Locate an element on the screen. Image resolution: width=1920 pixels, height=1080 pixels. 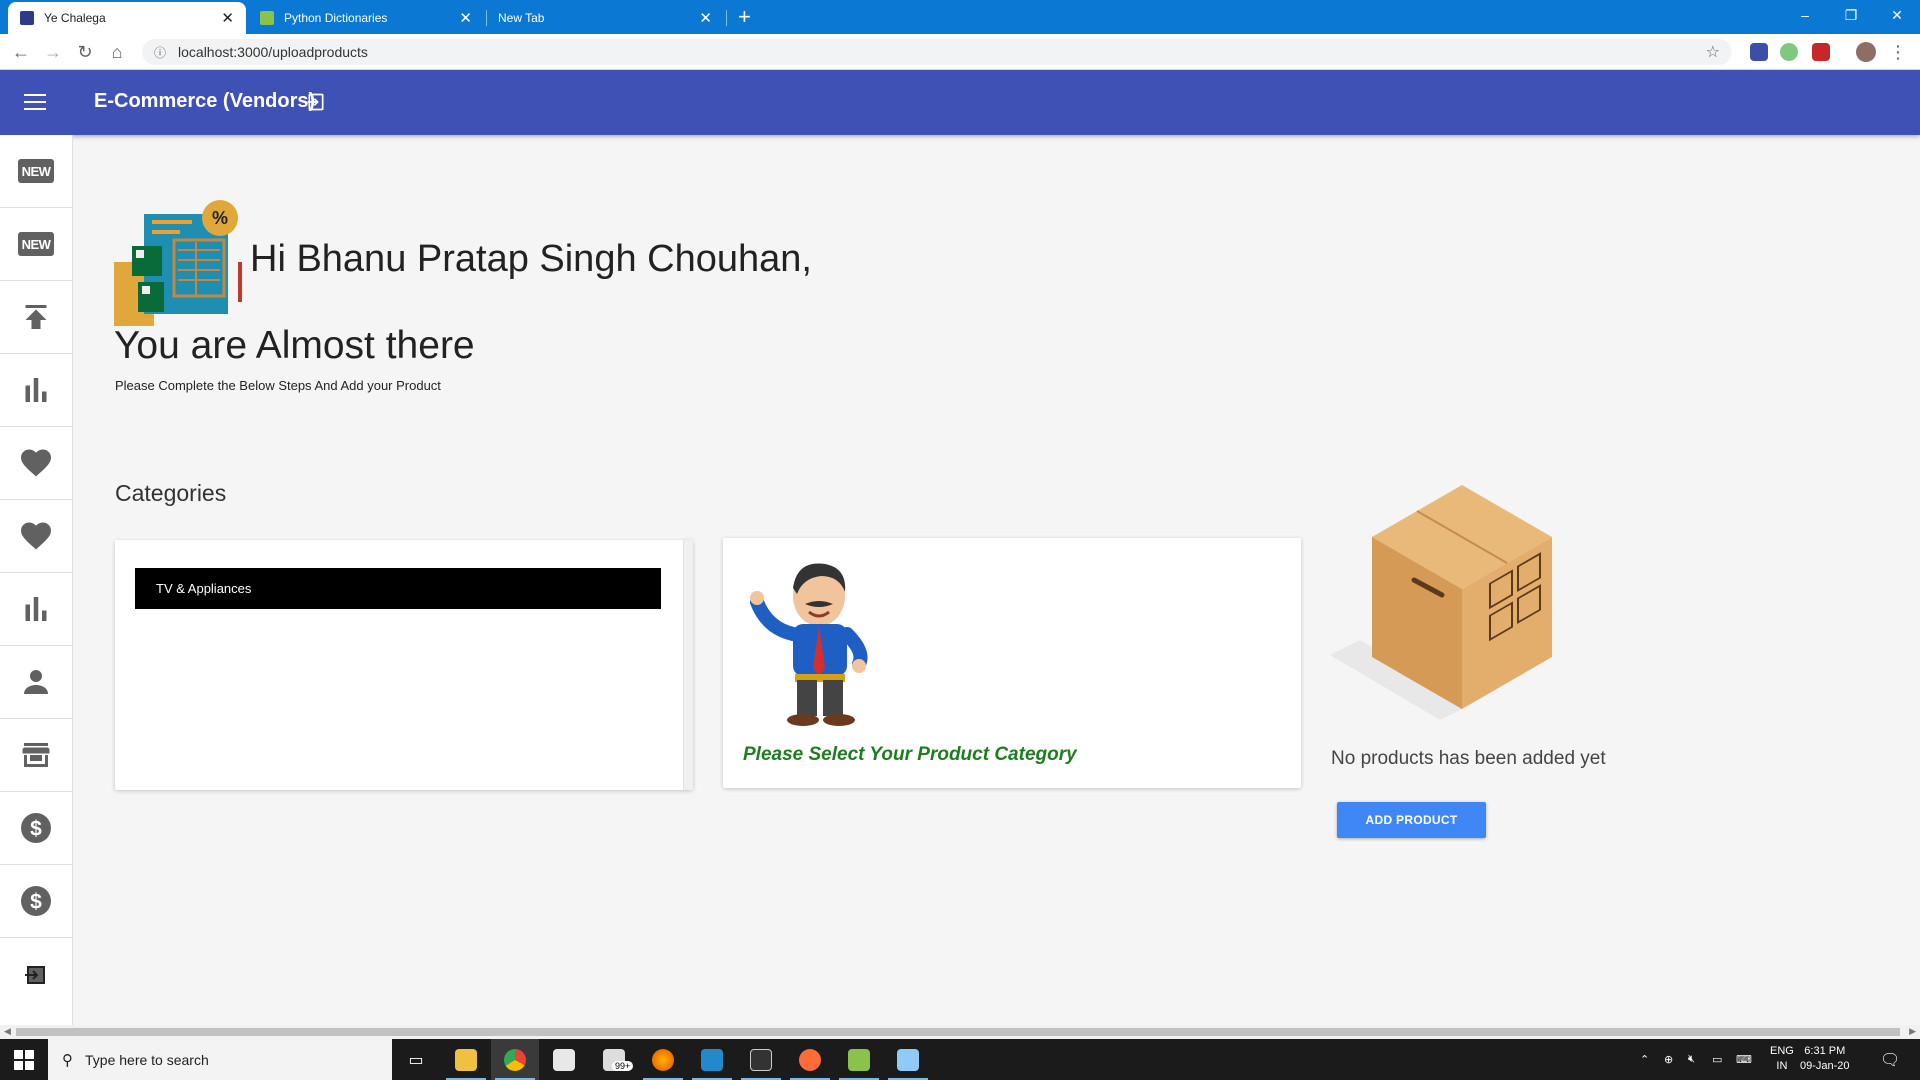
search-icon: ⚲ is located at coordinates (67, 1060).